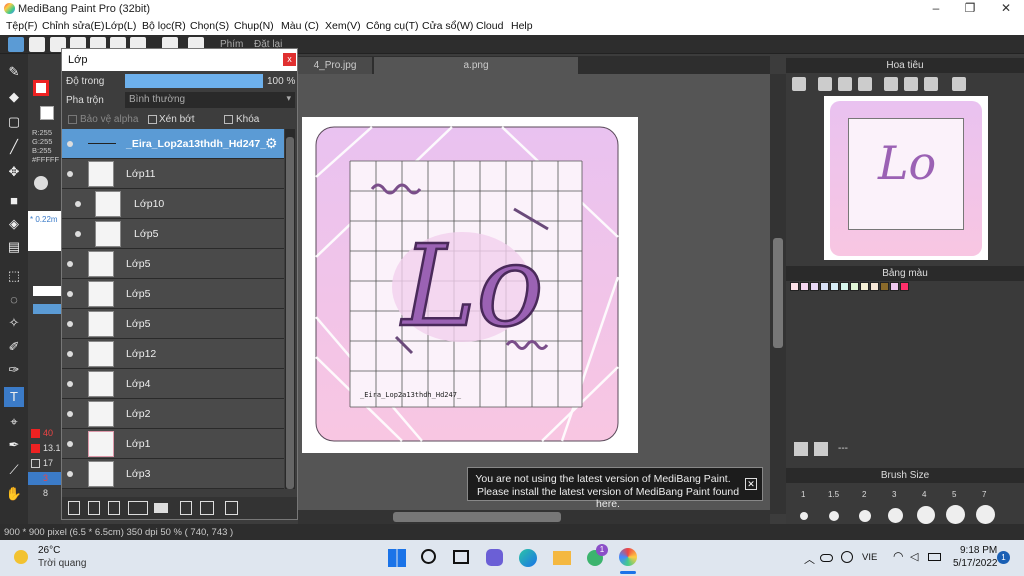 This screenshot has width=1024, height=576. Describe the element at coordinates (74, 508) in the screenshot. I see `new-layer-icon` at that location.